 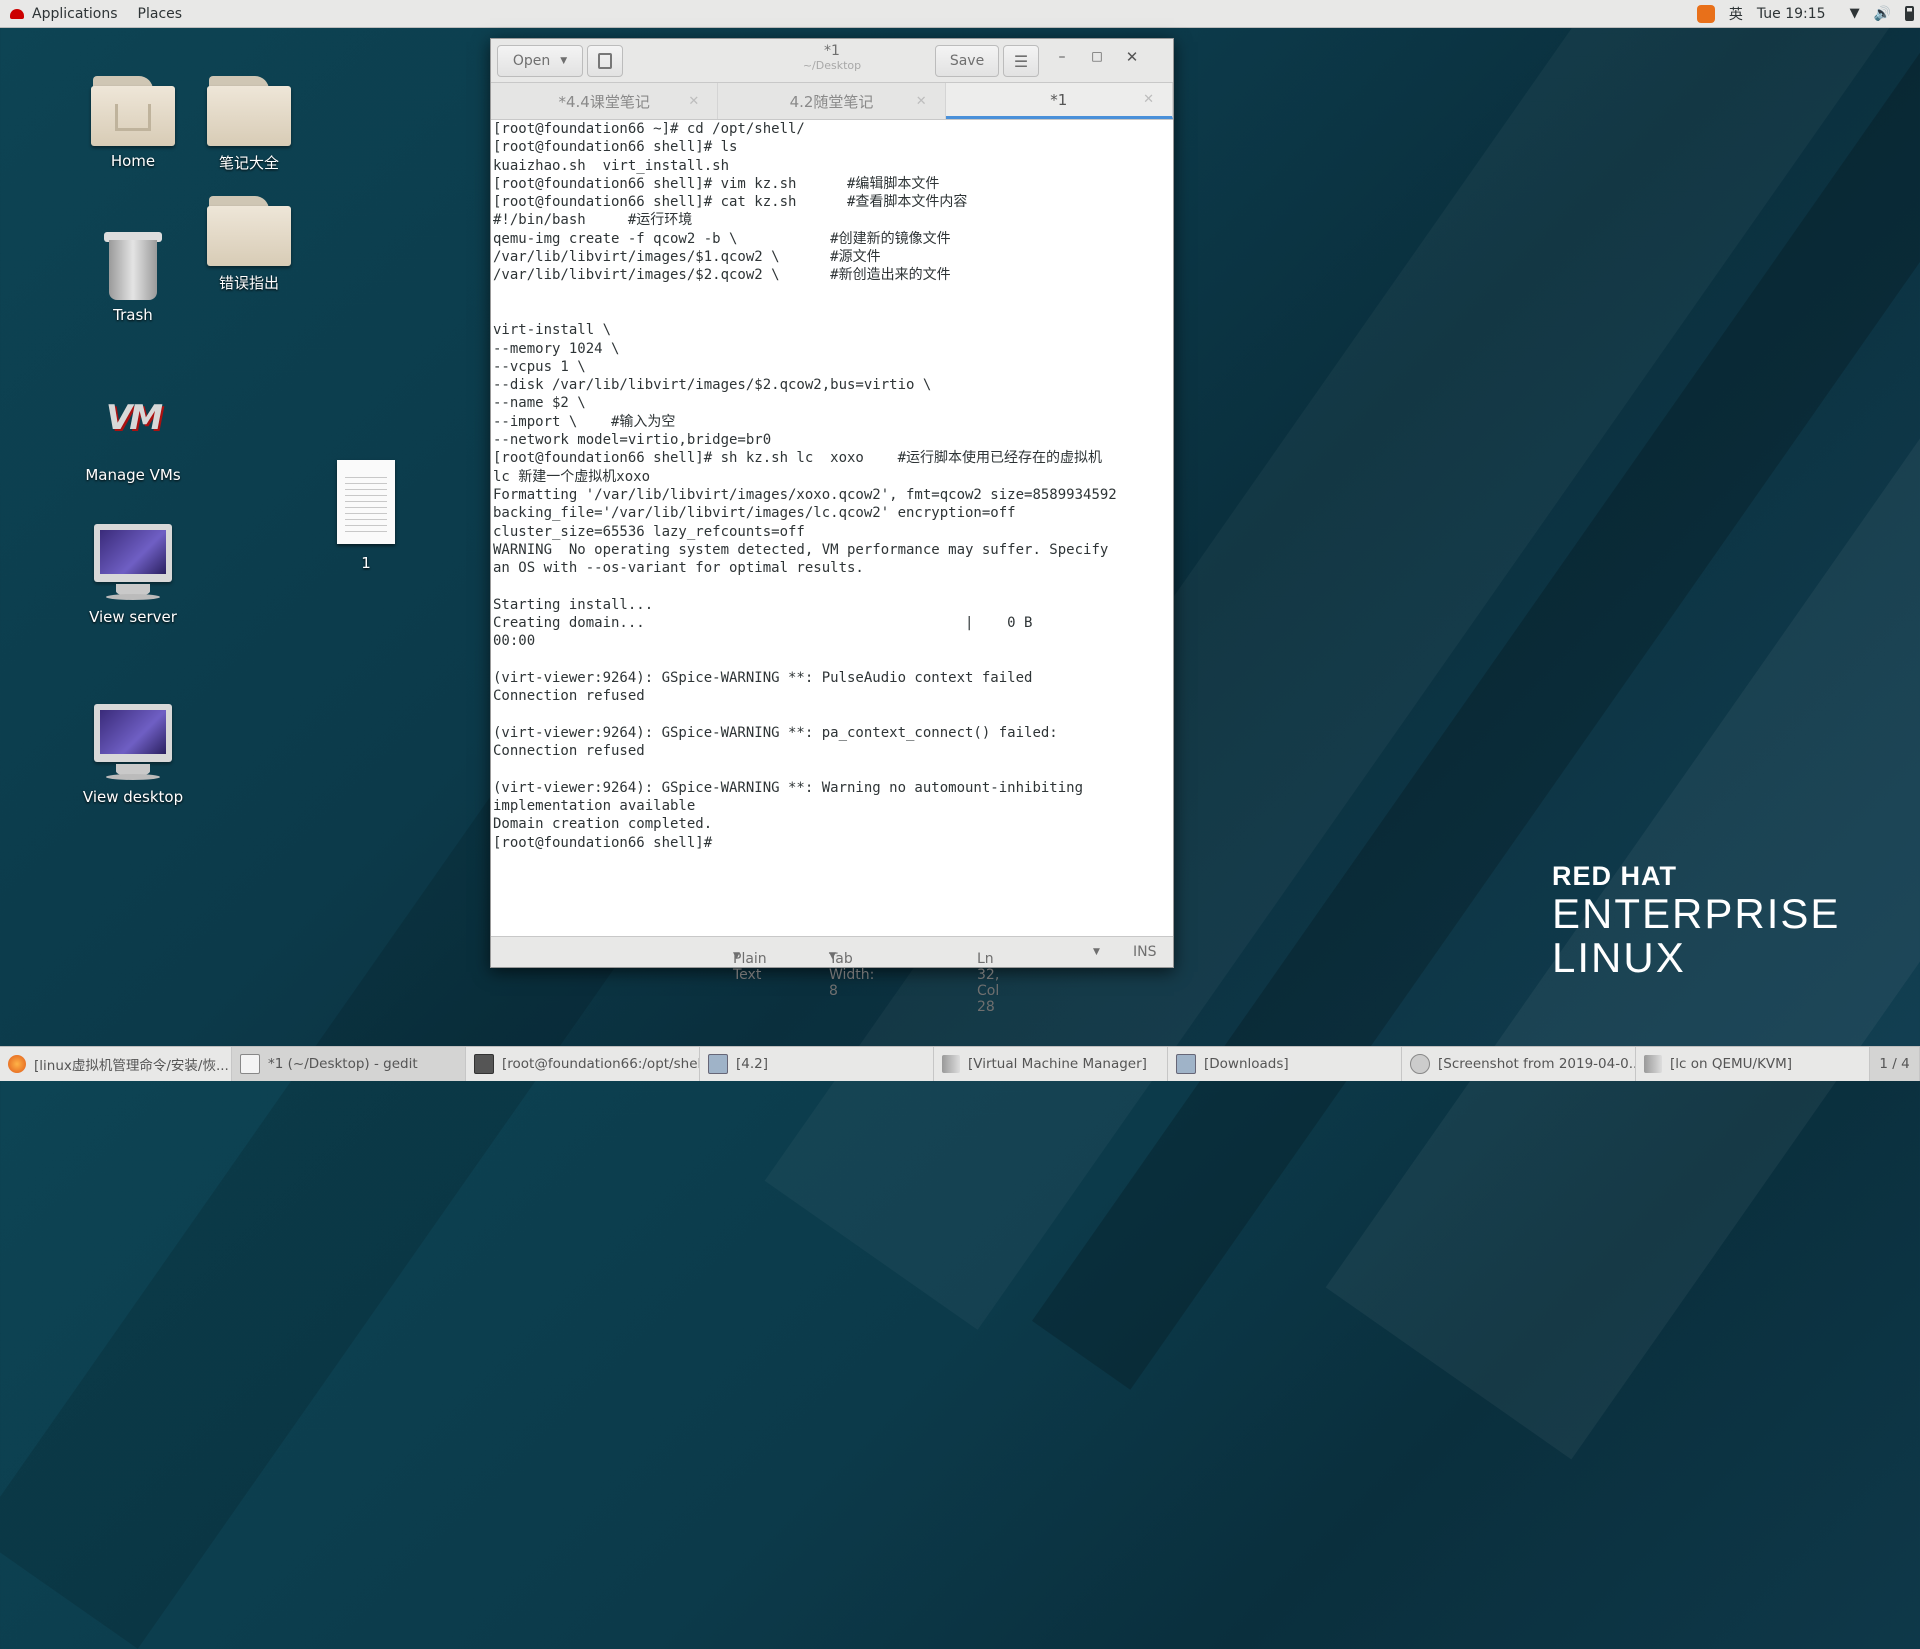 I want to click on redhat-enterprise-linux-logo: RED HAT ENTERPRISE LINUX, so click(x=1696, y=920).